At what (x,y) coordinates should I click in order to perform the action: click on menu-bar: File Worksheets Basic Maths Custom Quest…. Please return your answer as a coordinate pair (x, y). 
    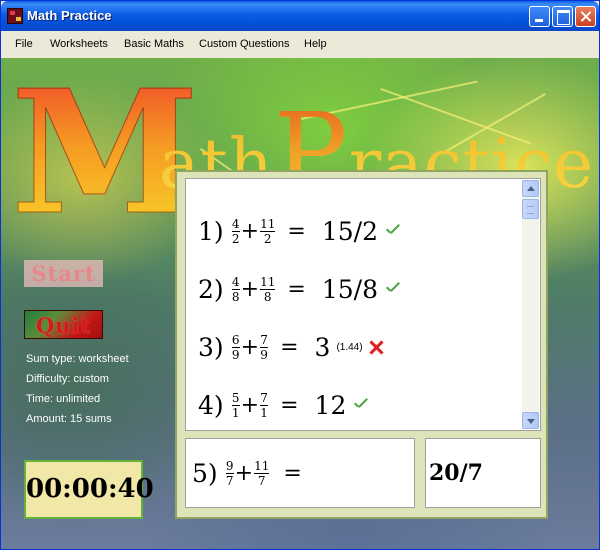
    Looking at the image, I should click on (300, 44).